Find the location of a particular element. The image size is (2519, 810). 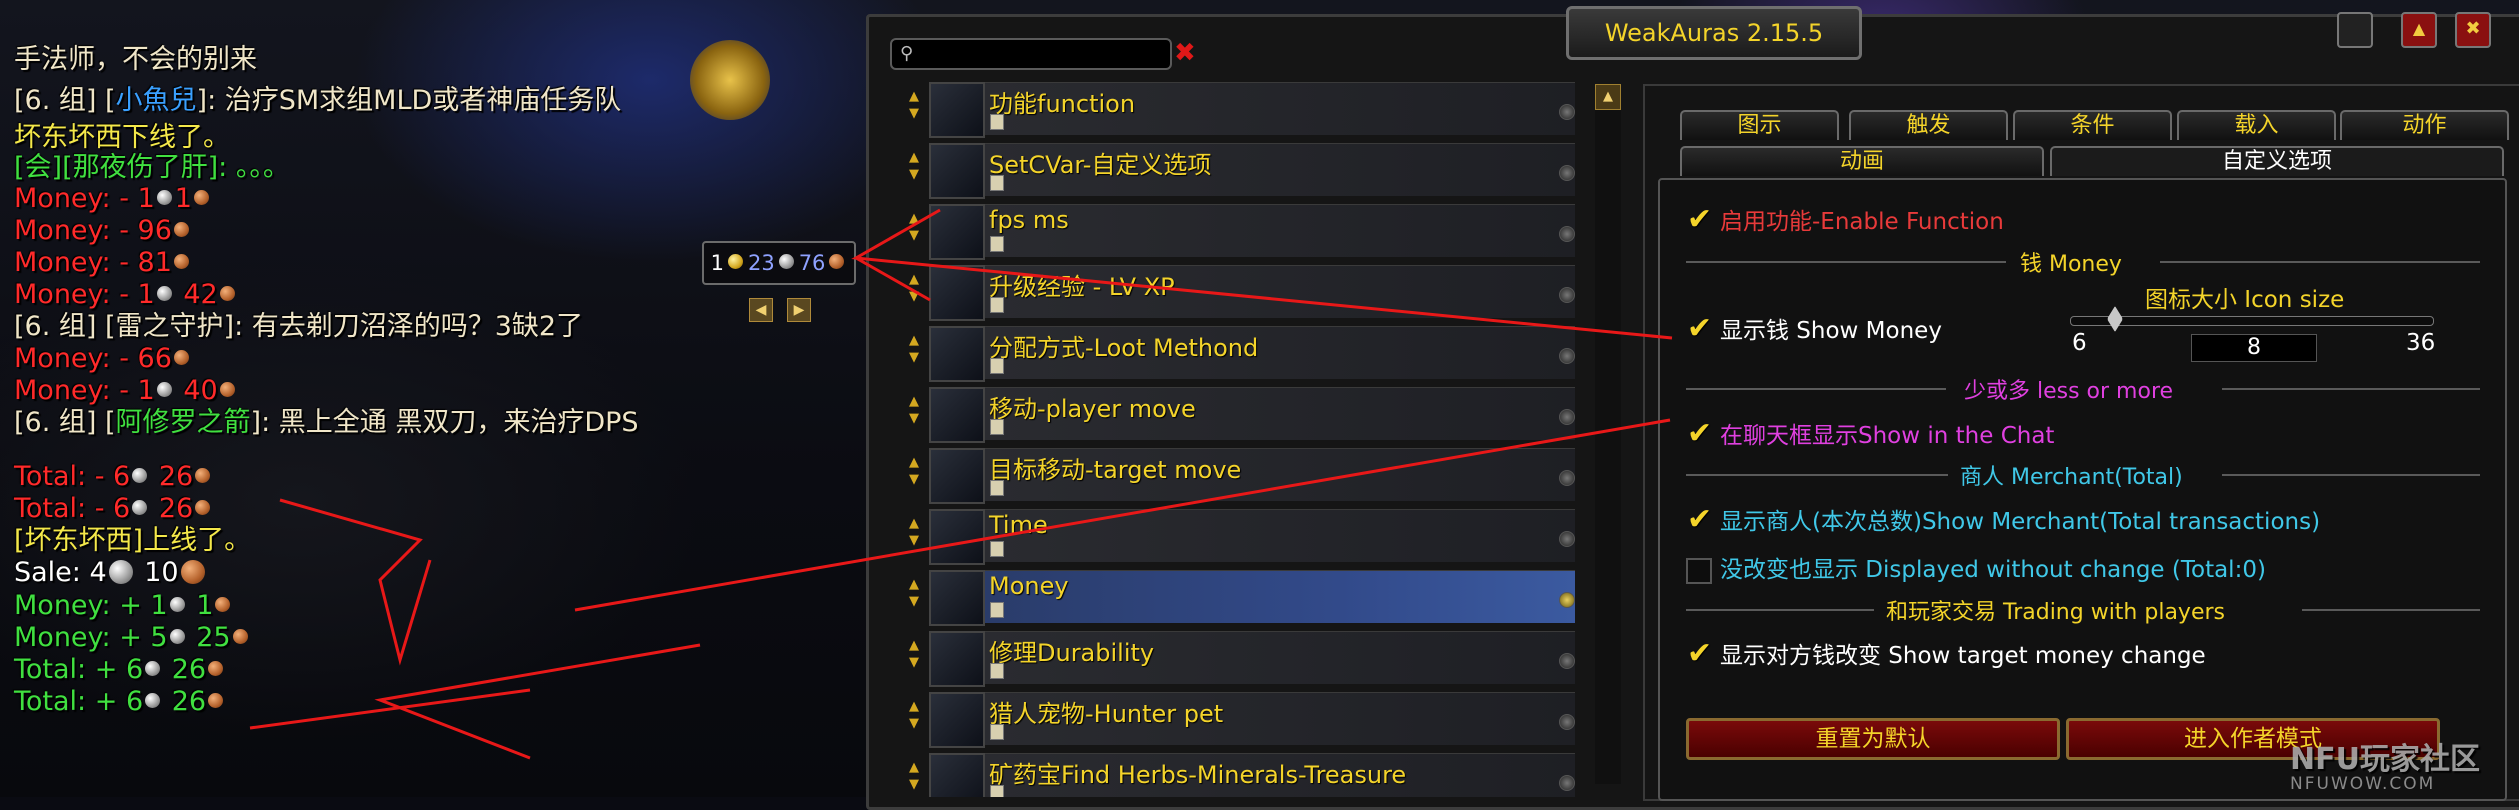

option-label: 显示对方钱改变 Show target money change is located at coordinates (1963, 656).